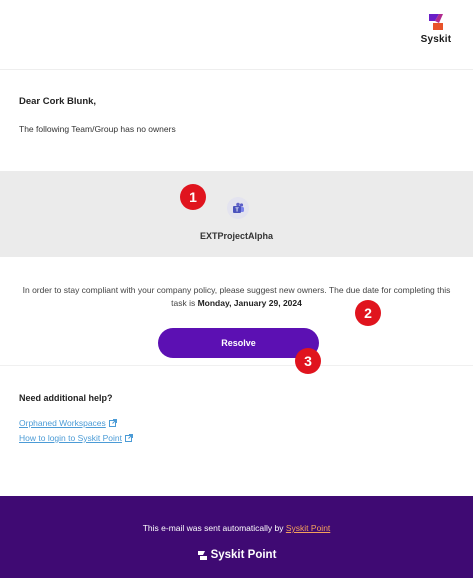  Describe the element at coordinates (97, 129) in the screenshot. I see `message-text: The following Team/Group has no owners` at that location.